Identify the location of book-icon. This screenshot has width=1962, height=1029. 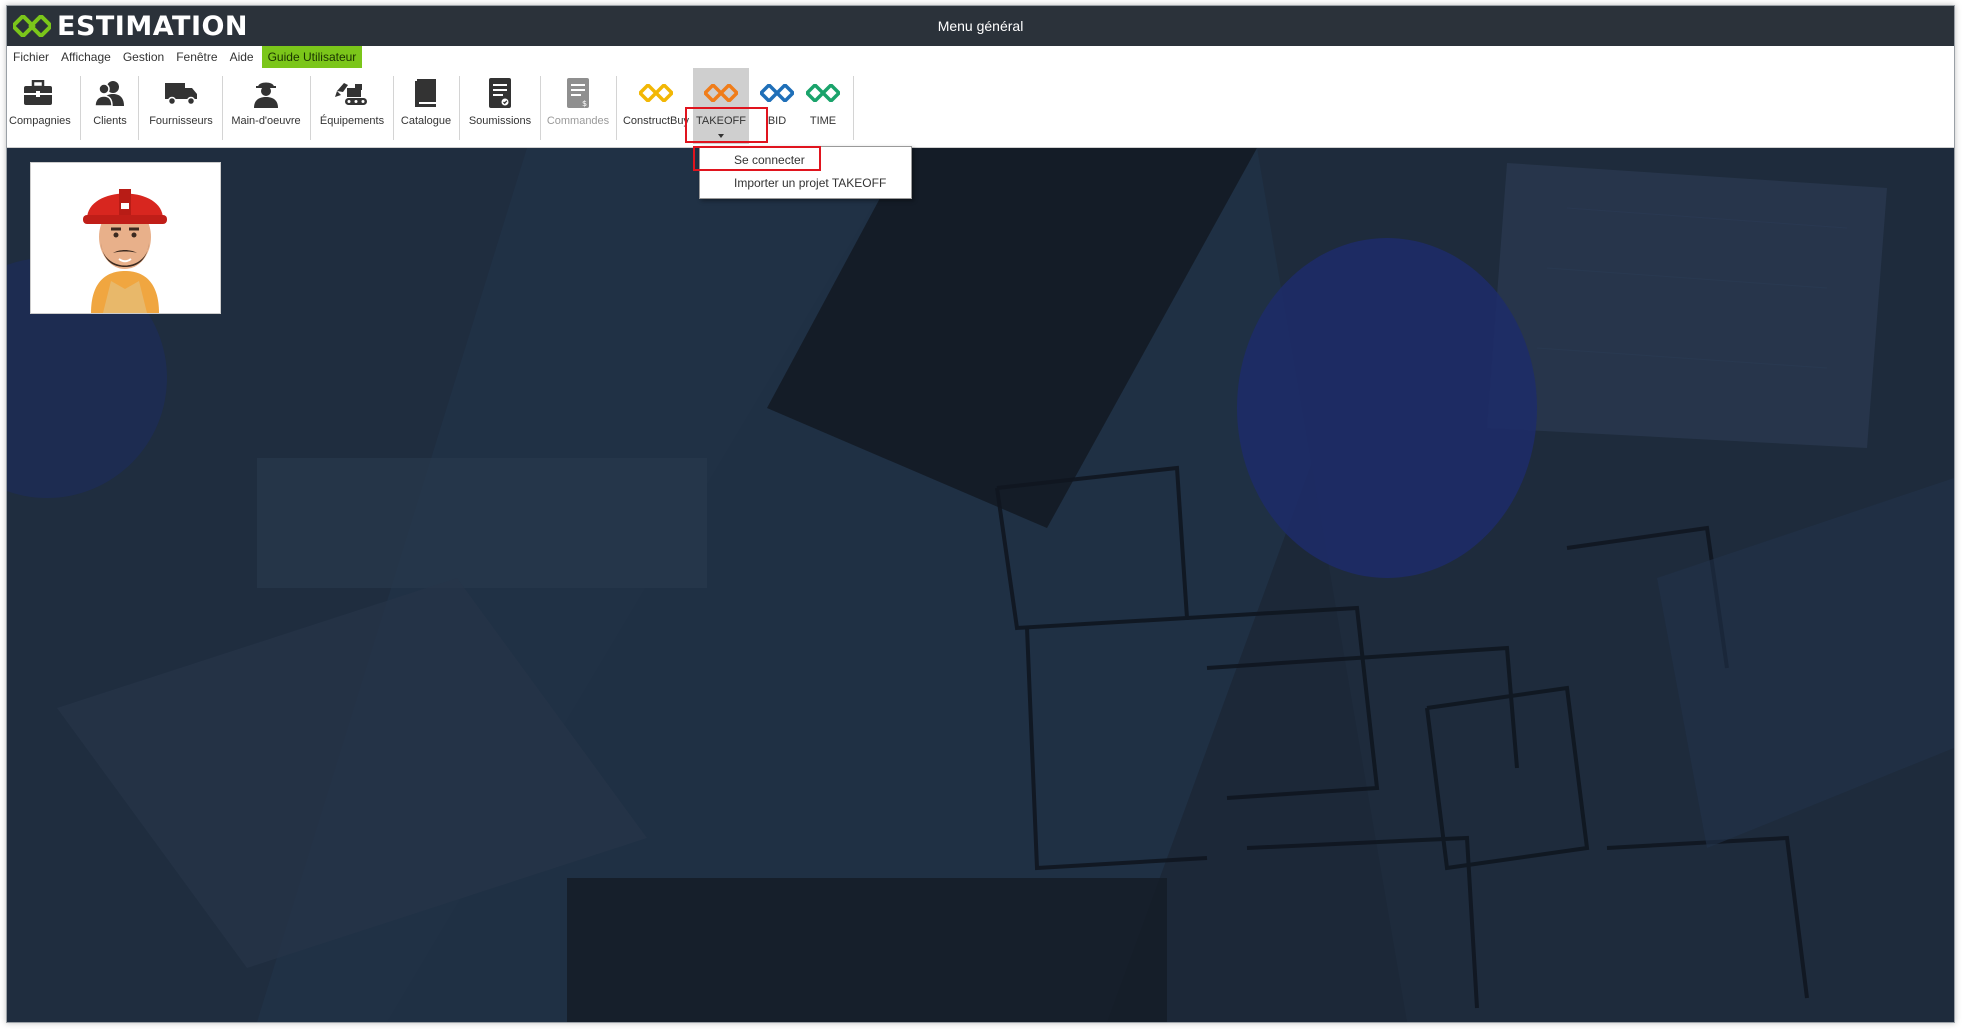
(426, 93).